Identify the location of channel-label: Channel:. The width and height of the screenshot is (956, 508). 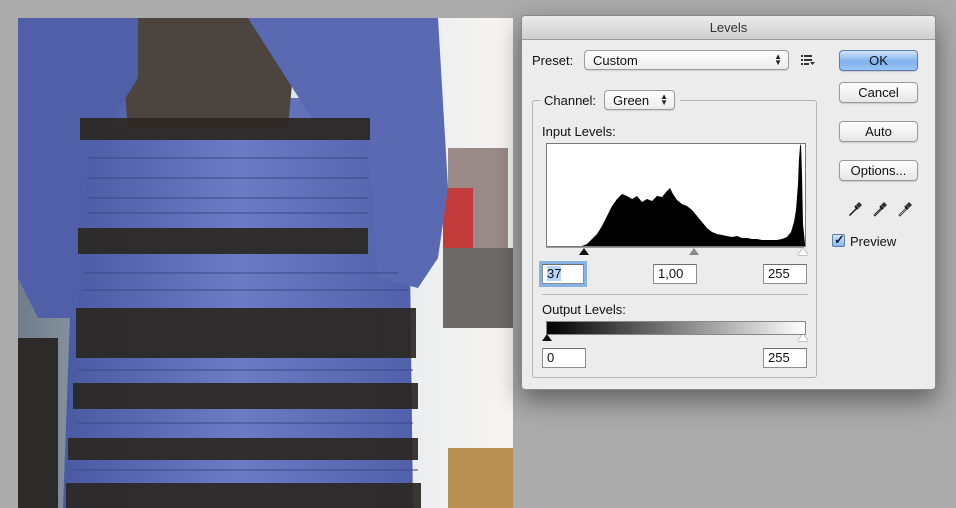
(570, 100).